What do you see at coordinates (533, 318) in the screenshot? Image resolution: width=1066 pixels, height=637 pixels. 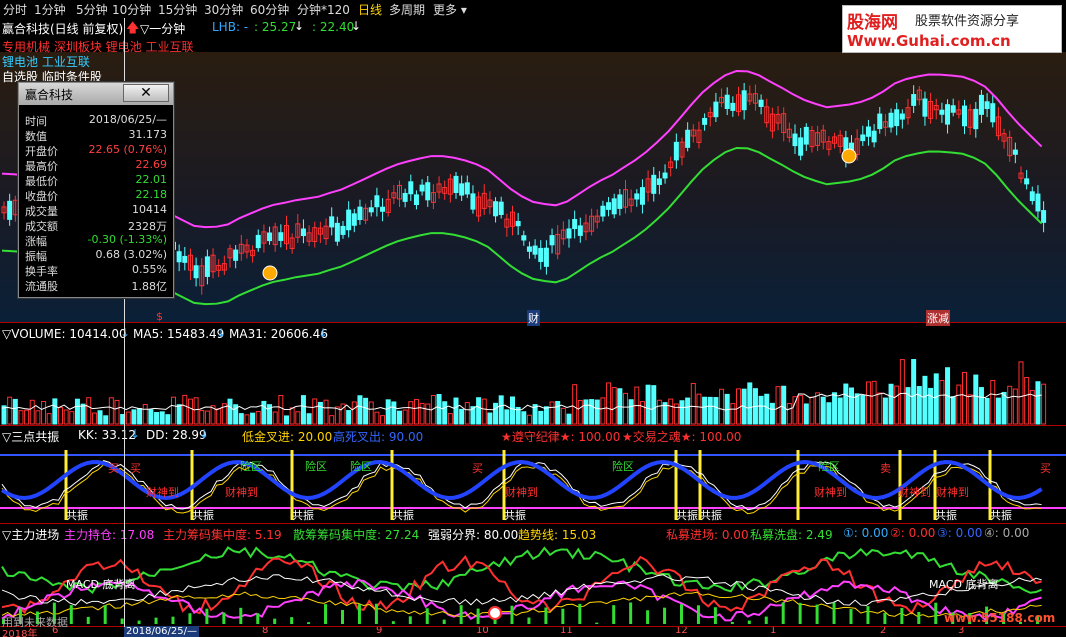 I see `marker-cai: 财` at bounding box center [533, 318].